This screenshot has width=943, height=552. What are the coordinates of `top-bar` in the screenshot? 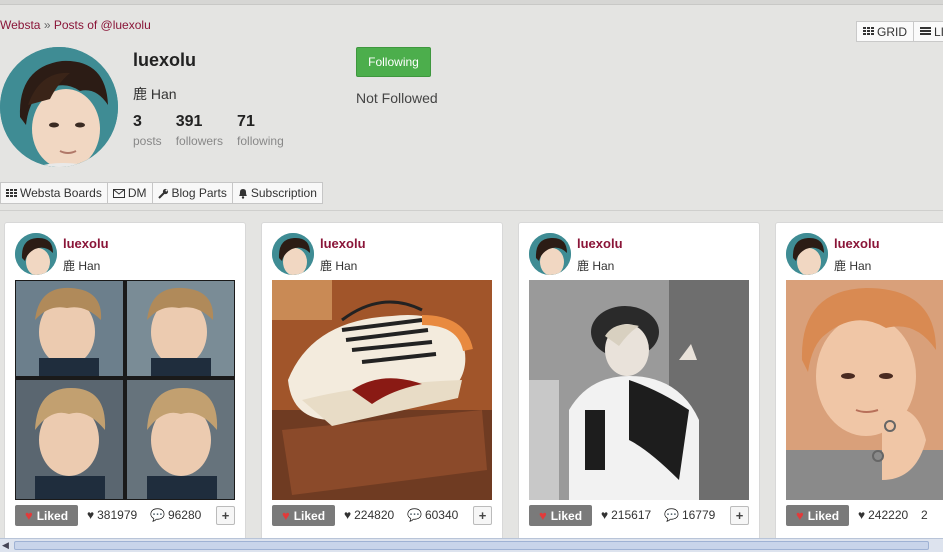 It's located at (471, 2).